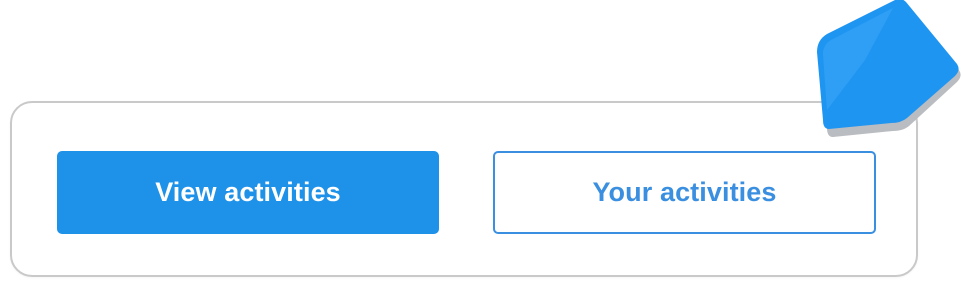 The height and width of the screenshot is (295, 963). Describe the element at coordinates (684, 192) in the screenshot. I see `your-activities-button: Your activities` at that location.